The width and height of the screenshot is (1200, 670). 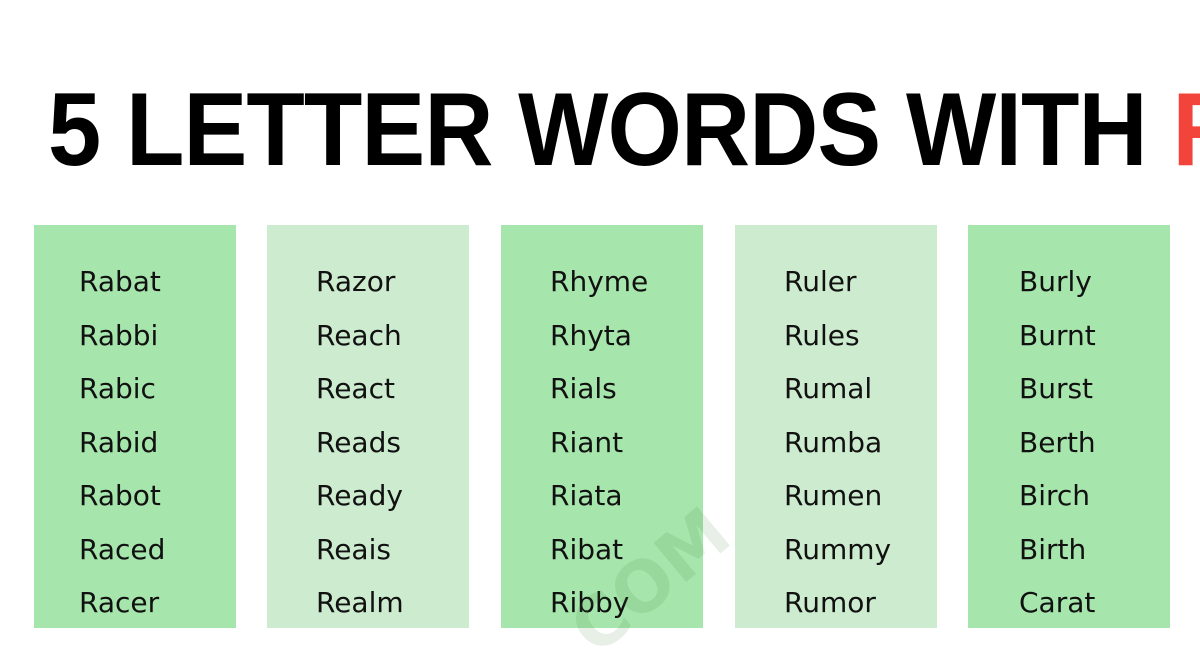 I want to click on word-item: Rumba, so click(x=833, y=442).